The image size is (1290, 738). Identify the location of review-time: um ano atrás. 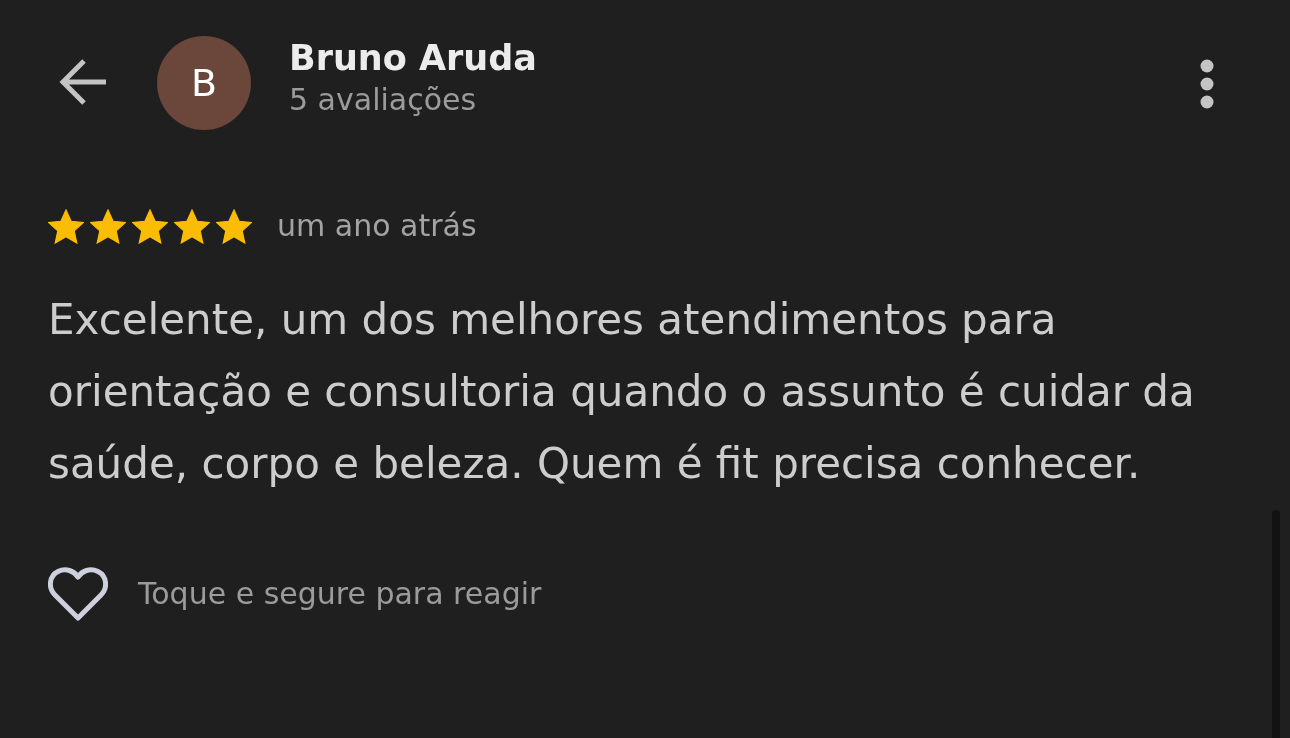
(377, 226).